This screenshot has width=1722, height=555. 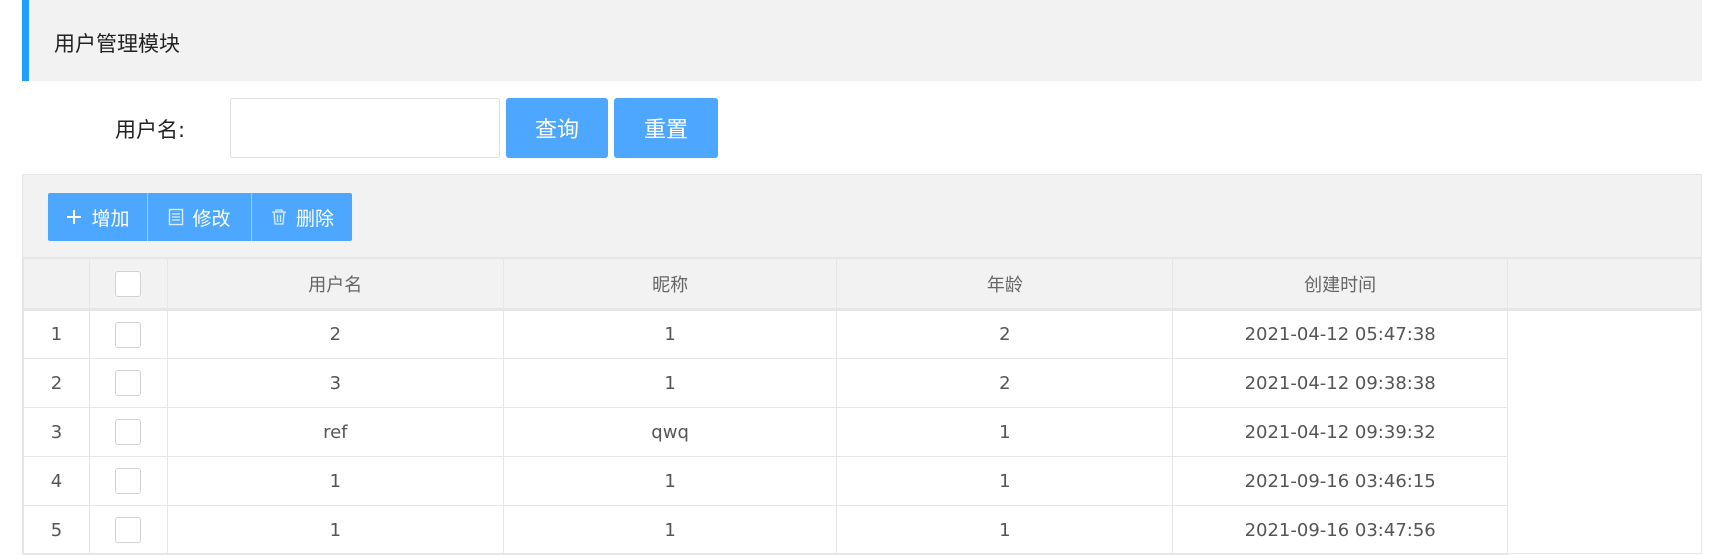 What do you see at coordinates (862, 216) in the screenshot?
I see `table-toolbar: 增加 修改 删除` at bounding box center [862, 216].